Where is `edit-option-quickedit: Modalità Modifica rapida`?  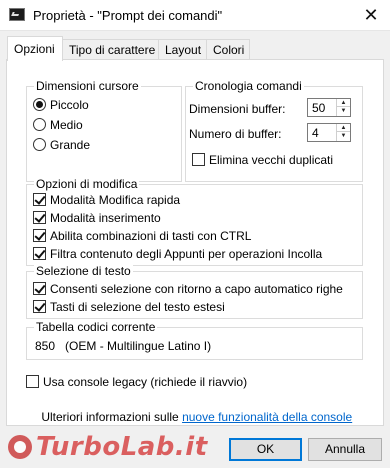 edit-option-quickedit: Modalità Modifica rapida is located at coordinates (106, 200).